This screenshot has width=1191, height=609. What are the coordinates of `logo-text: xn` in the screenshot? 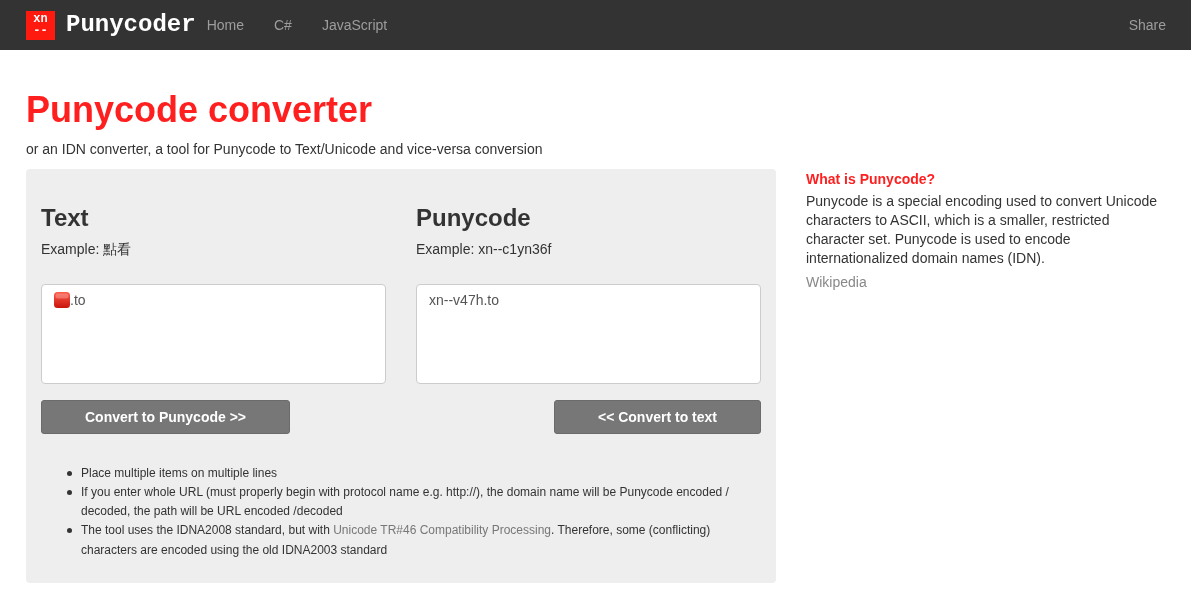 It's located at (40, 19).